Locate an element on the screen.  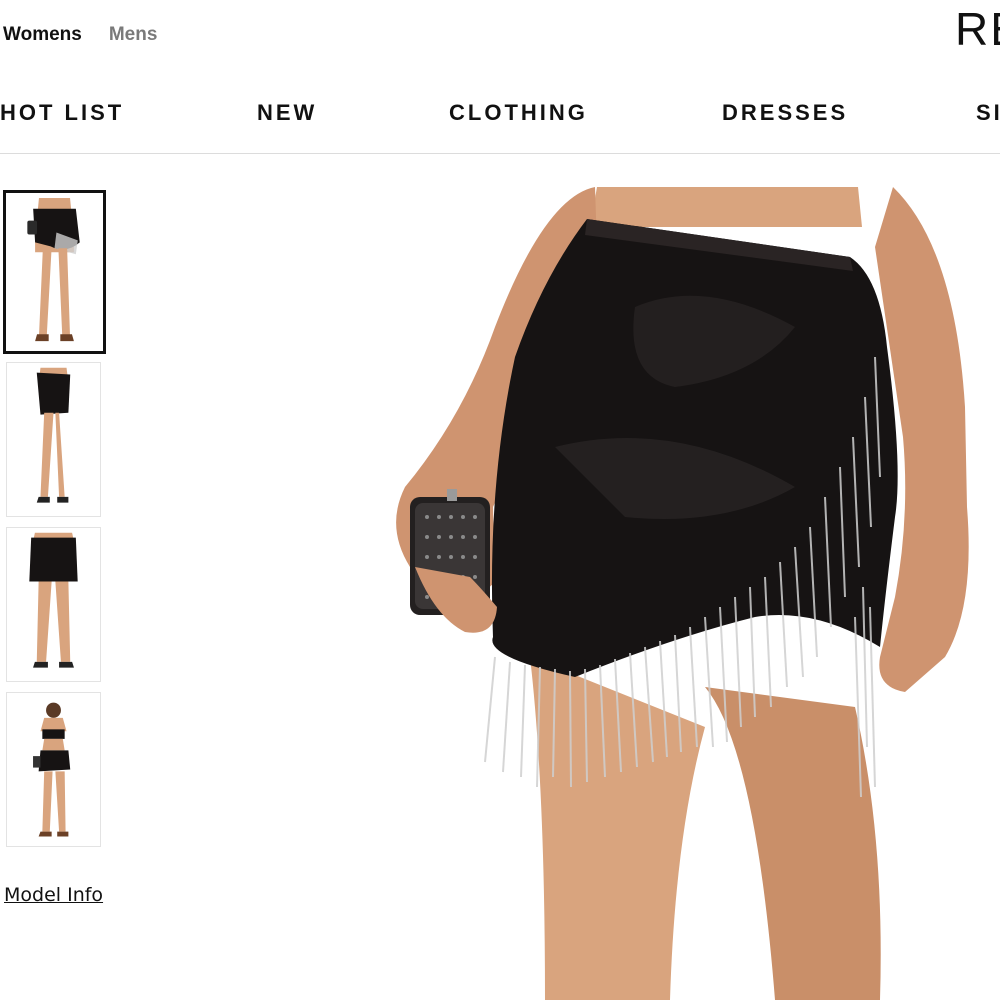
nav-item-truncated: SI is located at coordinates (988, 113).